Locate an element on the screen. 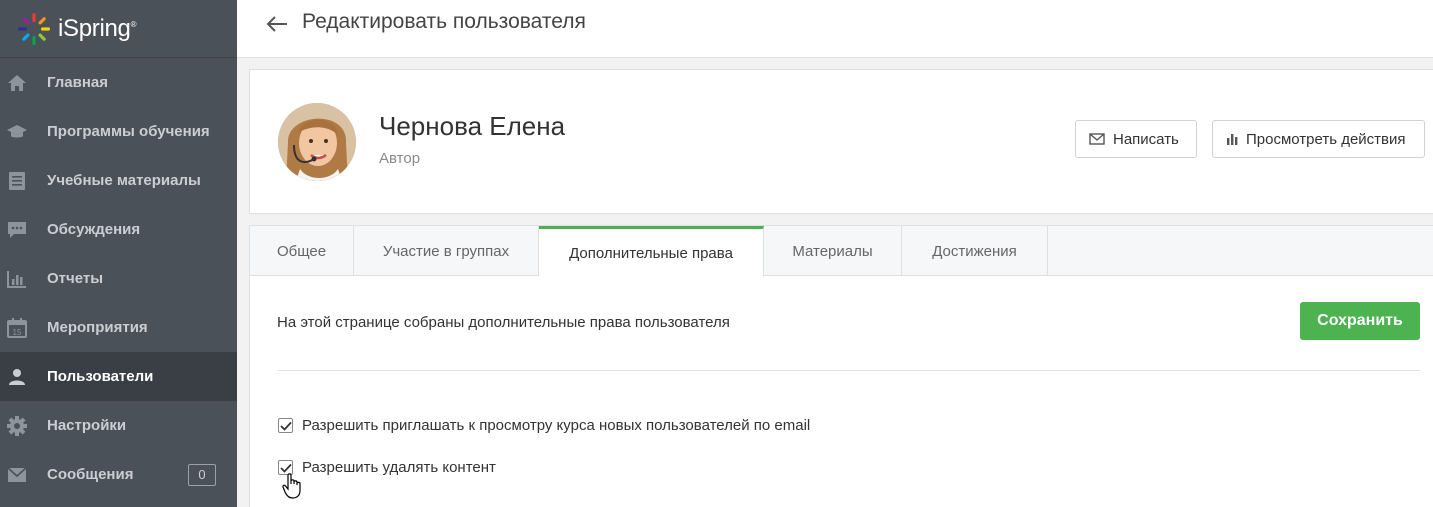 Image resolution: width=1433 pixels, height=507 pixels. write-message-label: Написать is located at coordinates (1146, 139).